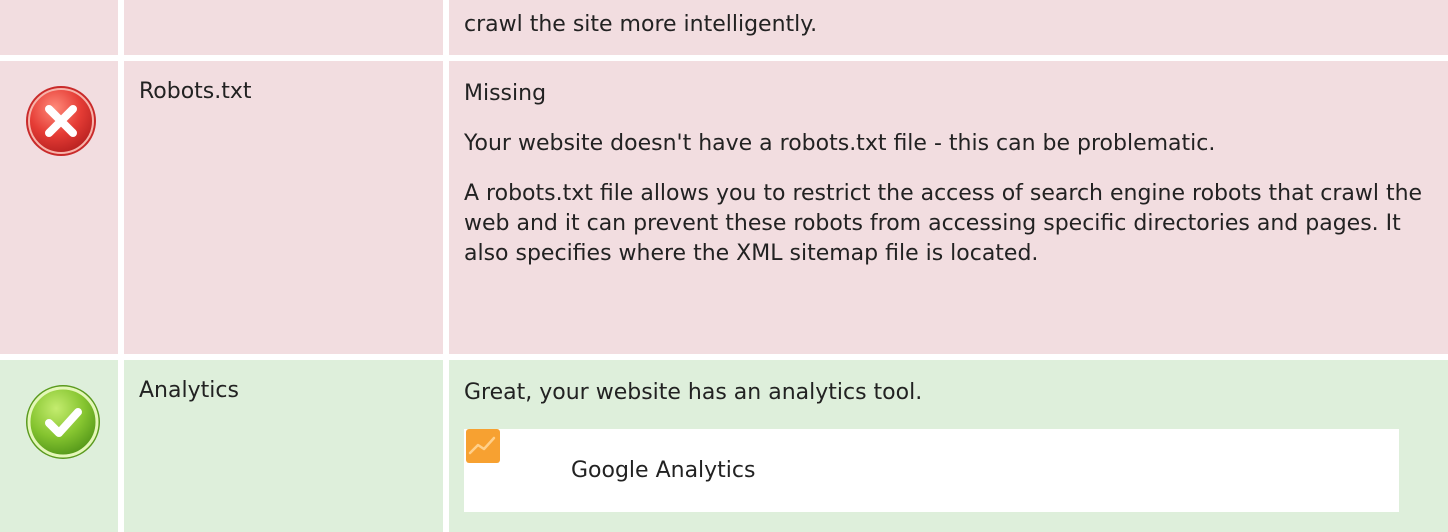 This screenshot has height=532, width=1448. I want to click on row-label: Analytics, so click(189, 390).